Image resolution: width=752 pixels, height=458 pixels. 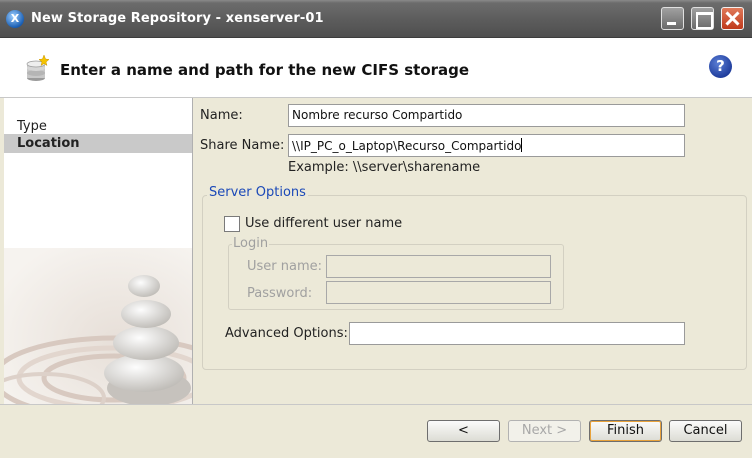 What do you see at coordinates (438, 292) in the screenshot?
I see `password-input` at bounding box center [438, 292].